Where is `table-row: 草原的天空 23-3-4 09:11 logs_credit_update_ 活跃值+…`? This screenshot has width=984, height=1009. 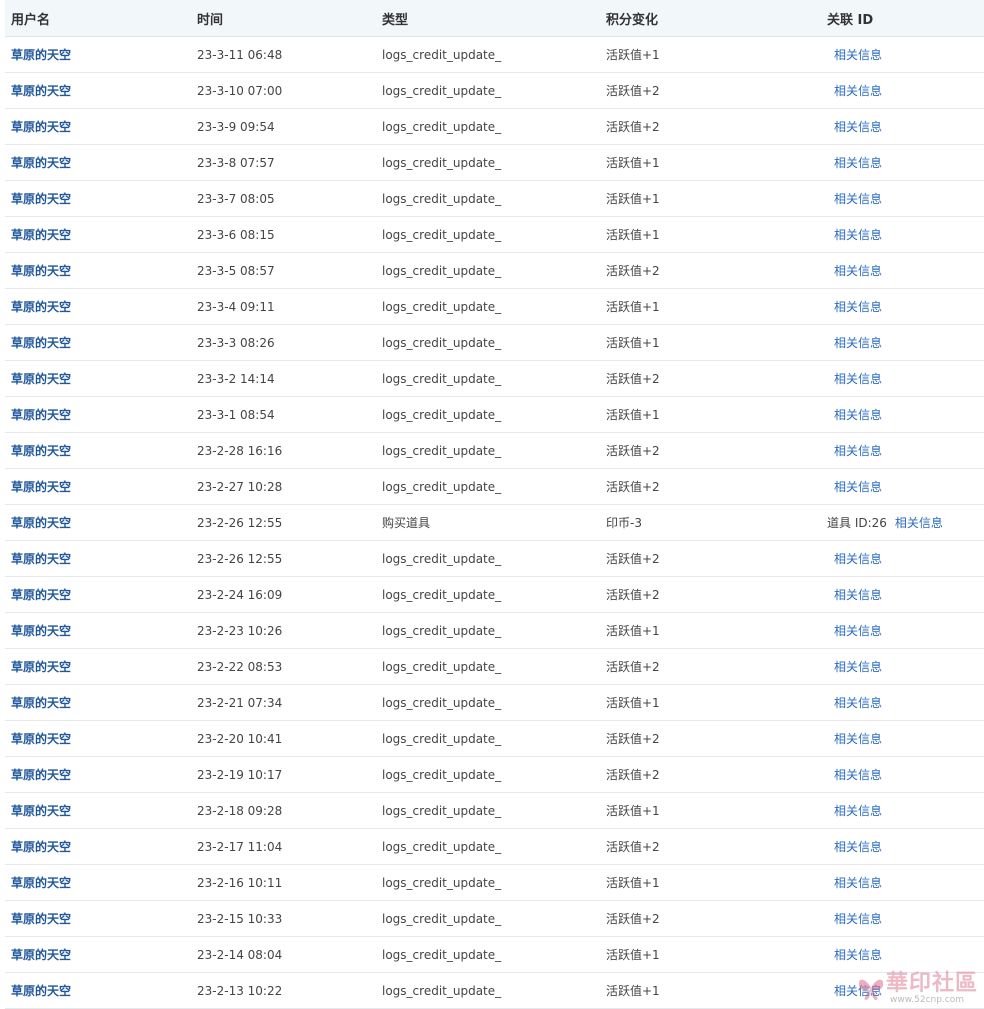
table-row: 草原的天空 23-3-4 09:11 logs_credit_update_ 活跃值+… is located at coordinates (494, 307).